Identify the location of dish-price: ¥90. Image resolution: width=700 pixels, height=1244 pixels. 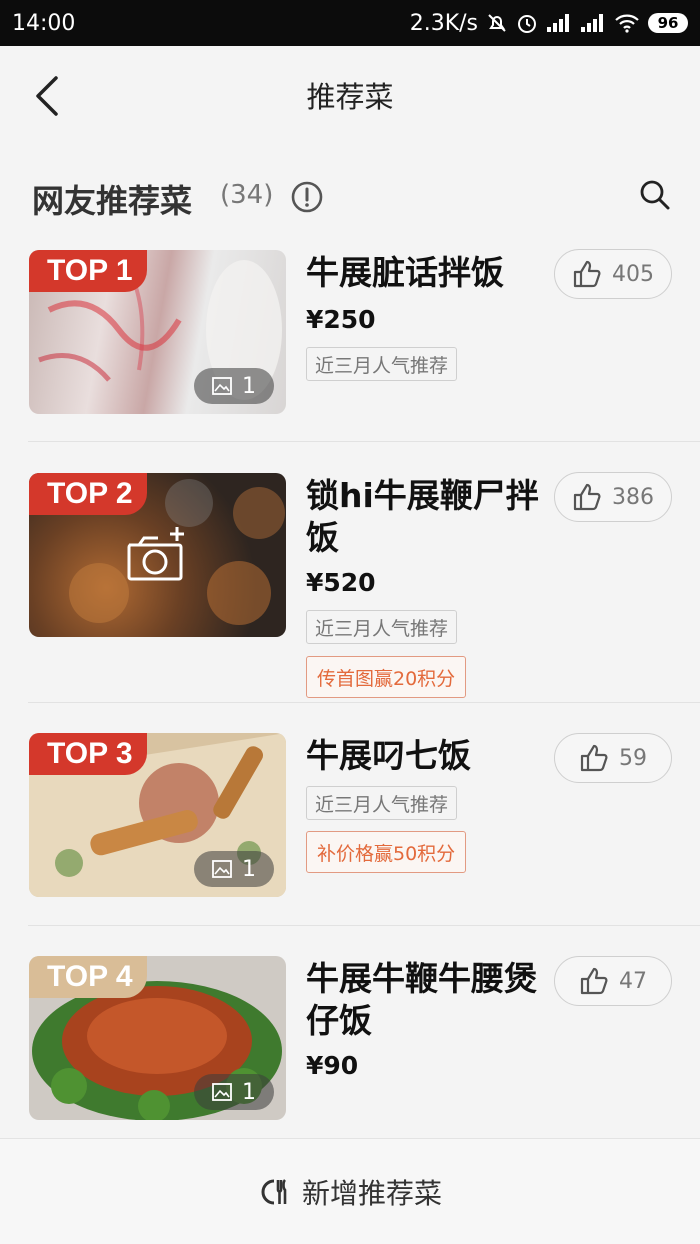
(332, 1065).